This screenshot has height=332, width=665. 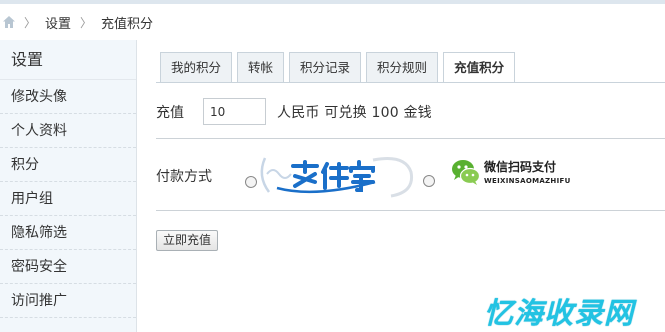 I want to click on watermark: 忆海收录网, so click(x=559, y=313).